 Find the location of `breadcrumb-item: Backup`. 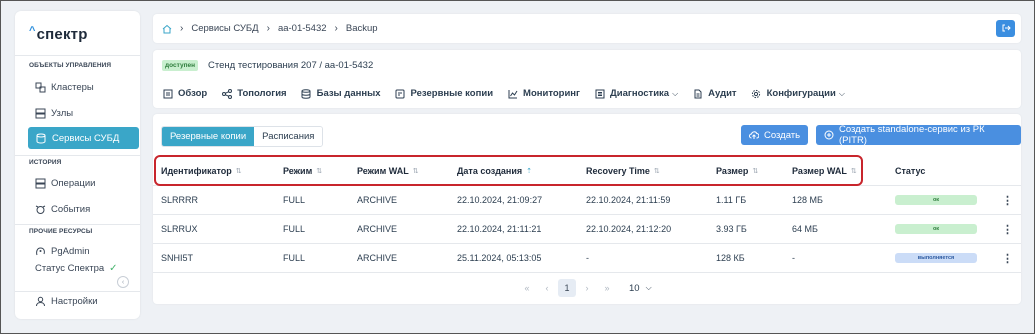

breadcrumb-item: Backup is located at coordinates (361, 28).